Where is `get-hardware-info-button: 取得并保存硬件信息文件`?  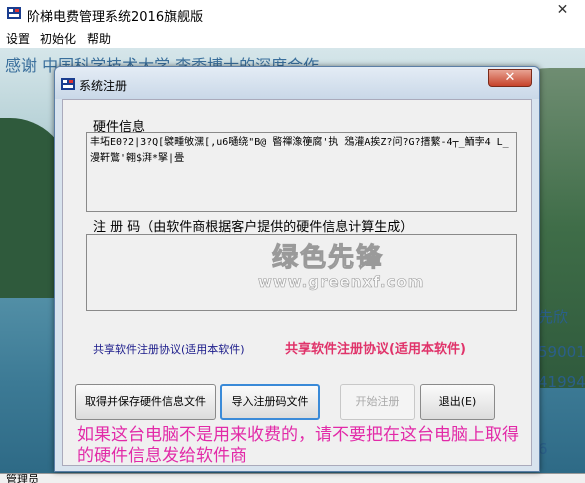
get-hardware-info-button: 取得并保存硬件信息文件 is located at coordinates (145, 402).